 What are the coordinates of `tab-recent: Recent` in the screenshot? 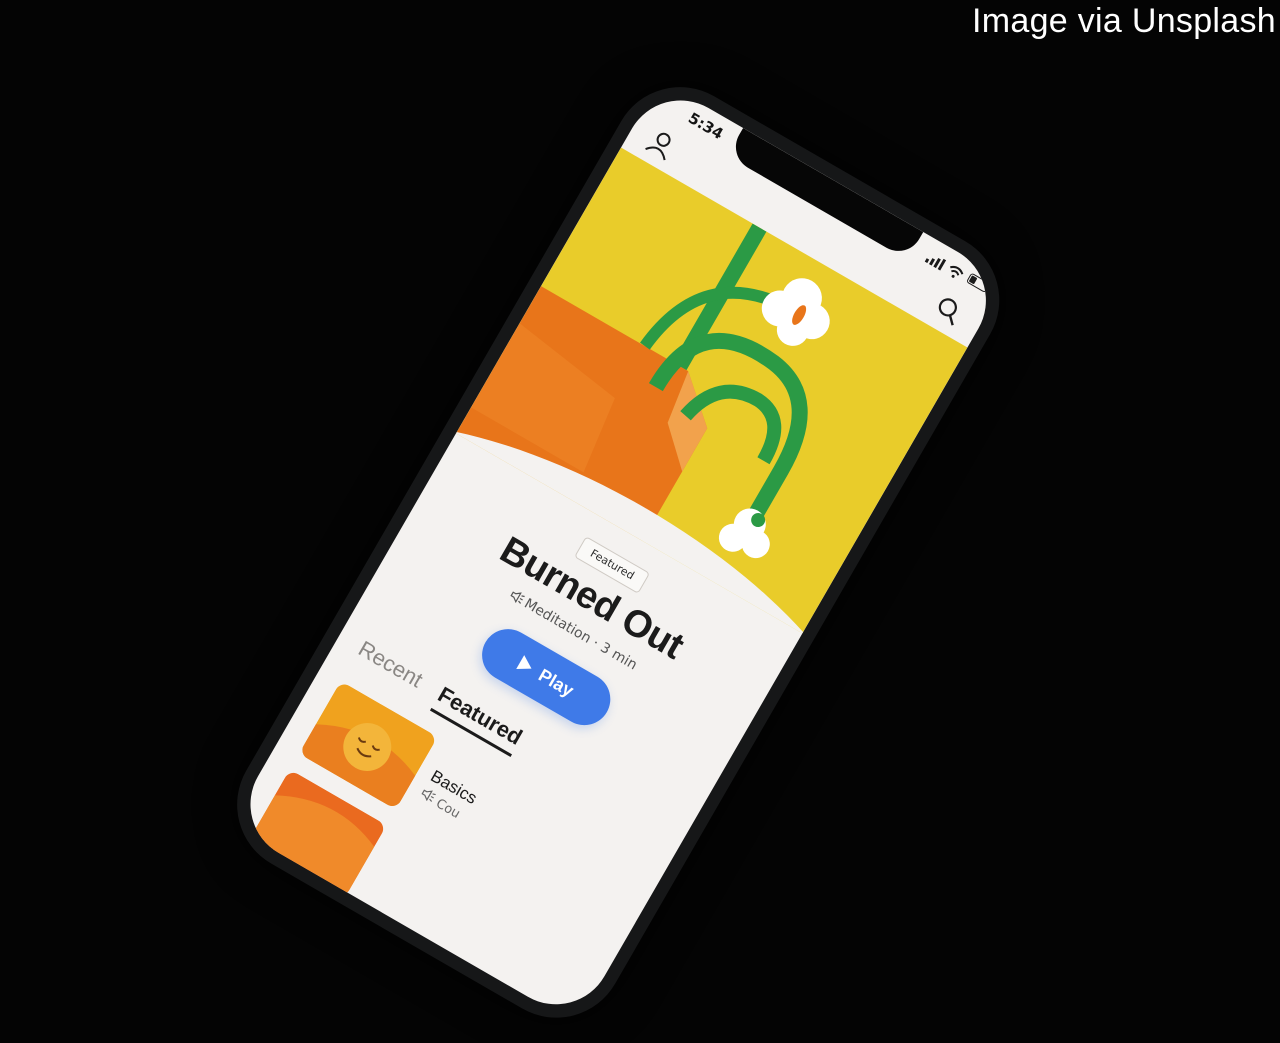 It's located at (388, 667).